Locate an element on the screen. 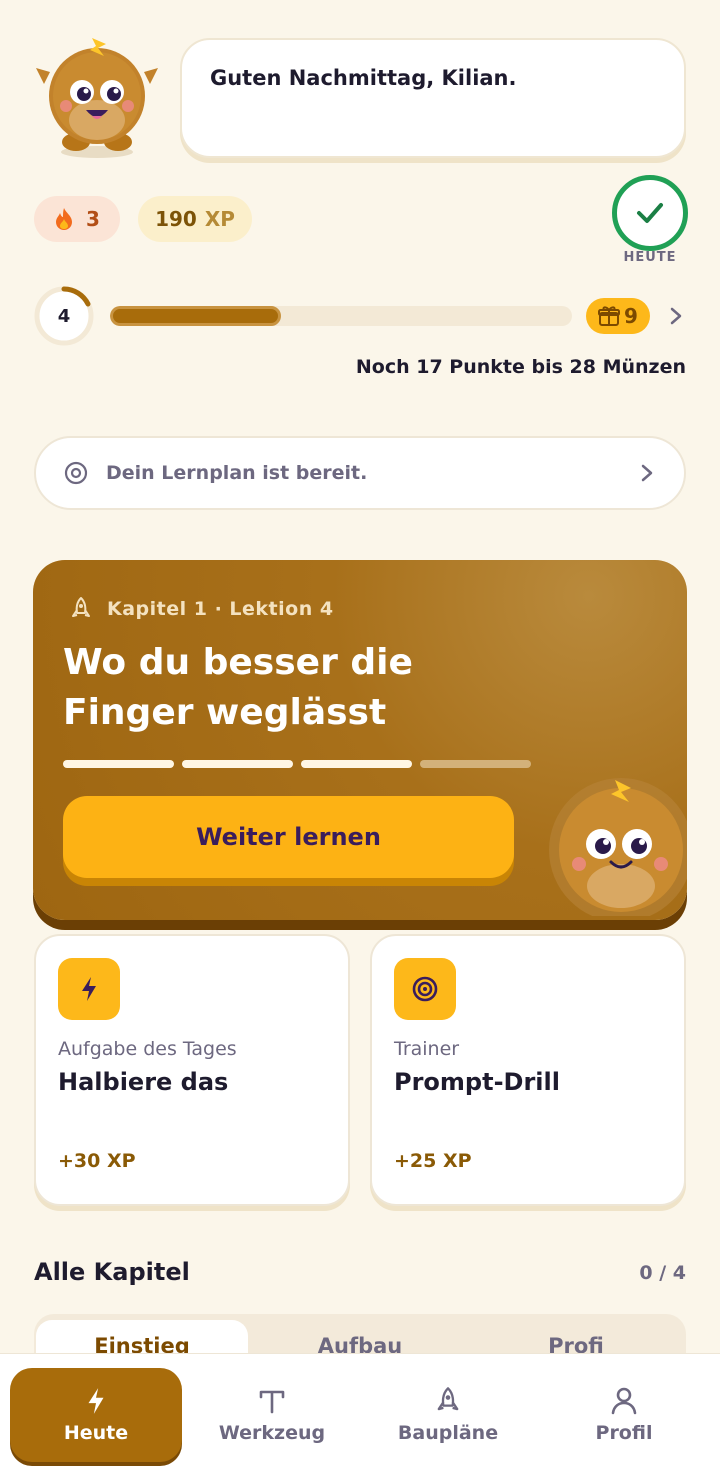  level-progress-fill is located at coordinates (195, 316).